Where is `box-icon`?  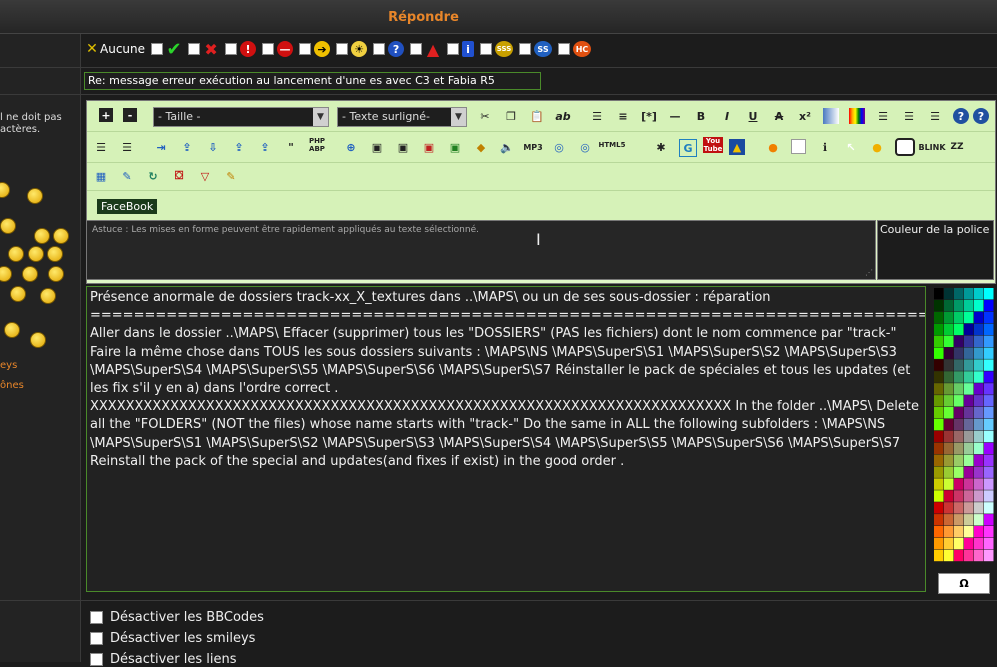
box-icon is located at coordinates (905, 147).